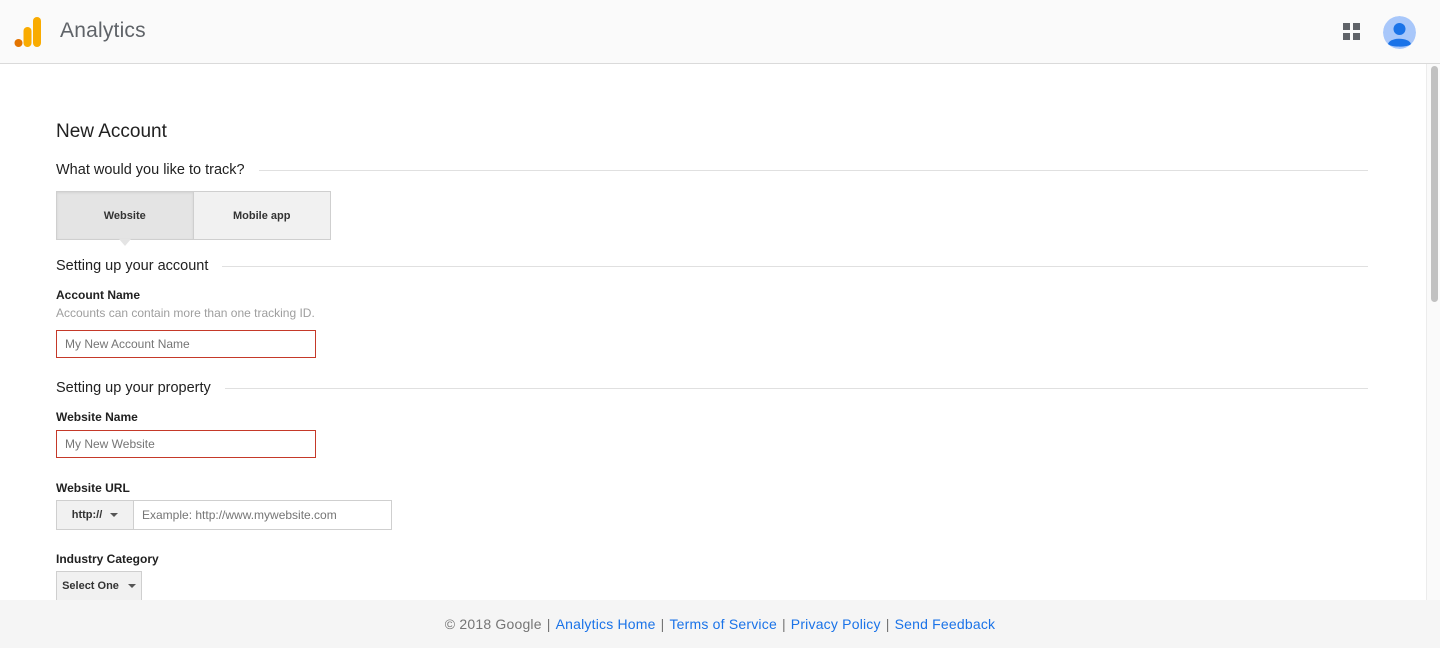 This screenshot has height=648, width=1440. What do you see at coordinates (107, 559) in the screenshot?
I see `industry-category-label: Industry Category` at bounding box center [107, 559].